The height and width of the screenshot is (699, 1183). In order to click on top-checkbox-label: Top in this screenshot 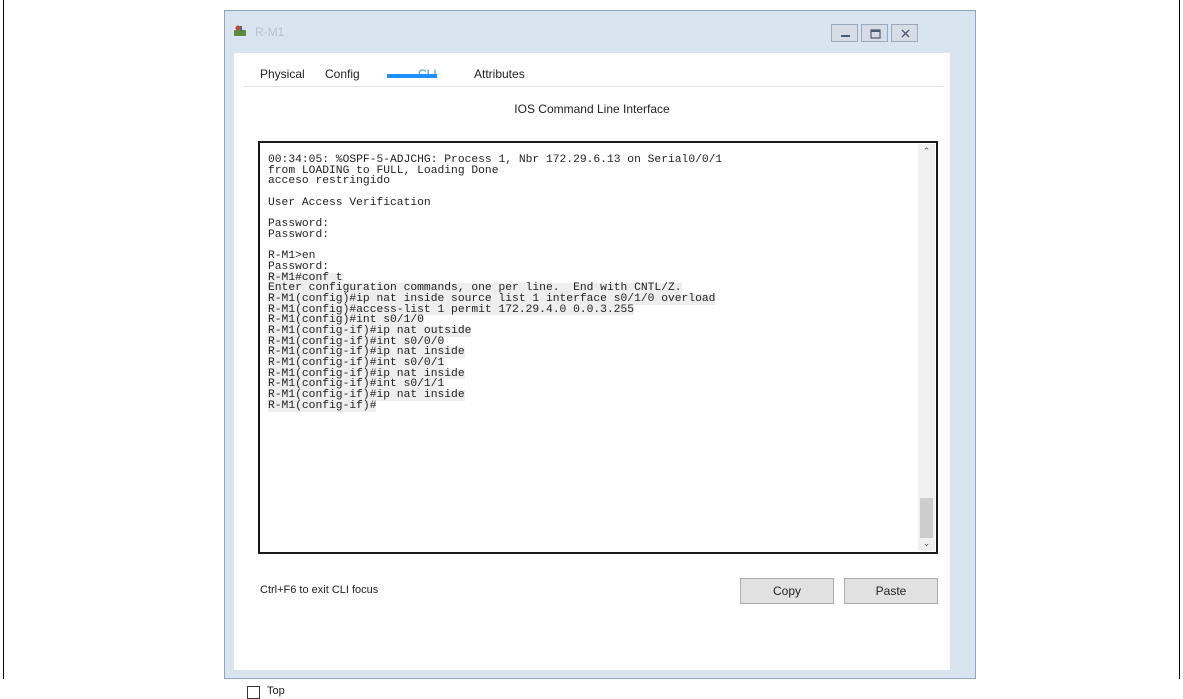, I will do `click(276, 691)`.